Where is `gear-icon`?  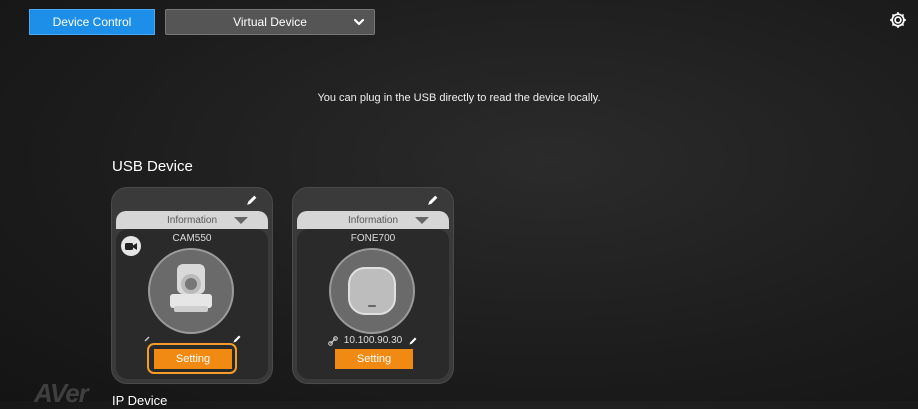
gear-icon is located at coordinates (898, 20).